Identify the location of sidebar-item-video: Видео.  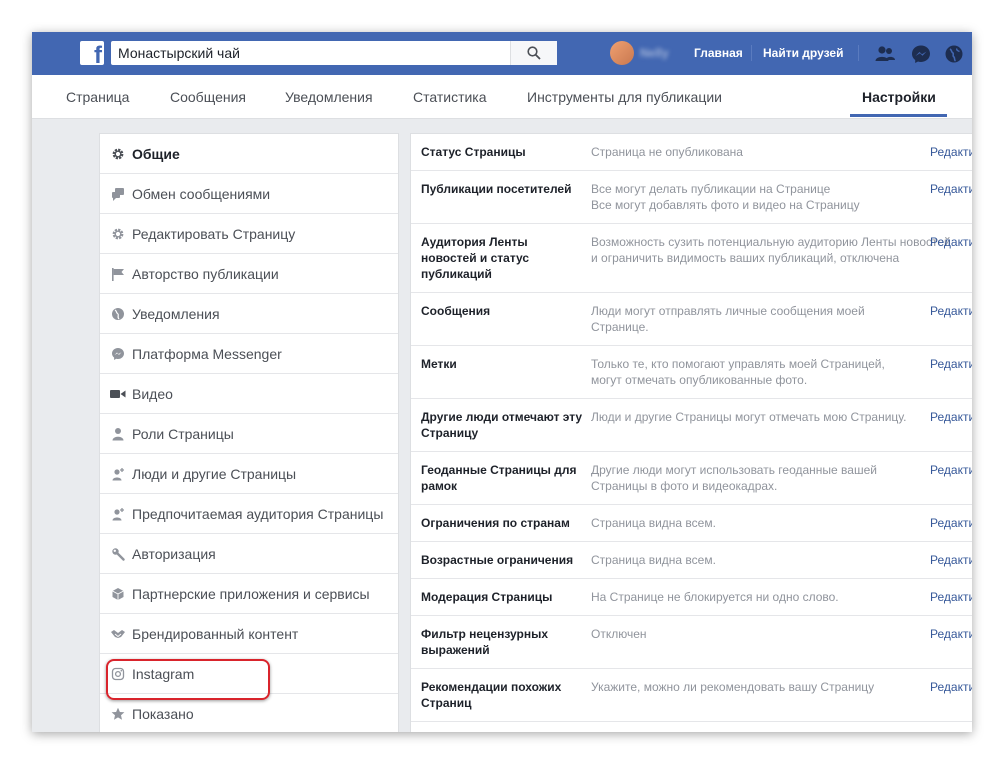
(249, 394).